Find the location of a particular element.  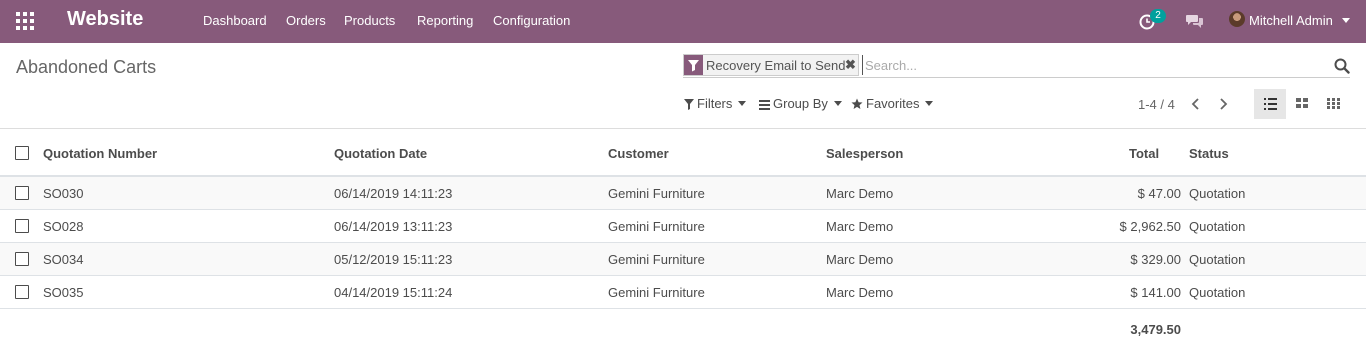

search-facet: Recovery Email to Send ✖ is located at coordinates (771, 65).